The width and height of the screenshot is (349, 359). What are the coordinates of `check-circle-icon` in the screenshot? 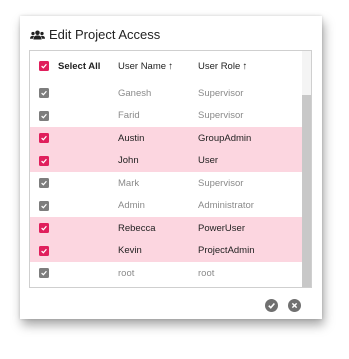 It's located at (271, 305).